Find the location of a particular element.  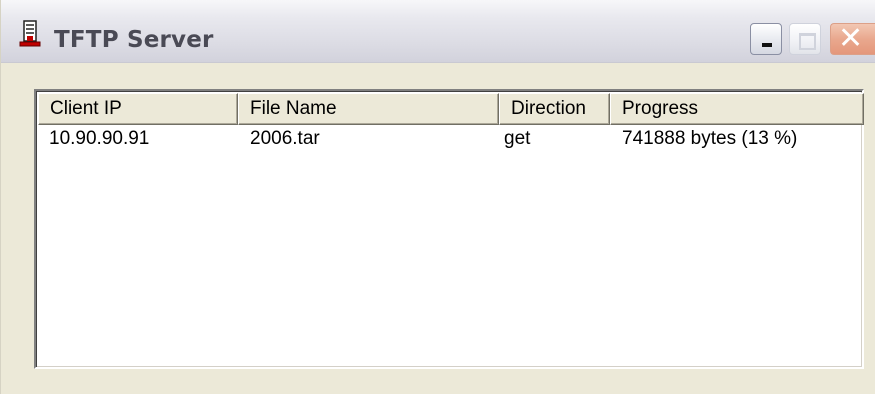

minimize-button is located at coordinates (766, 39).